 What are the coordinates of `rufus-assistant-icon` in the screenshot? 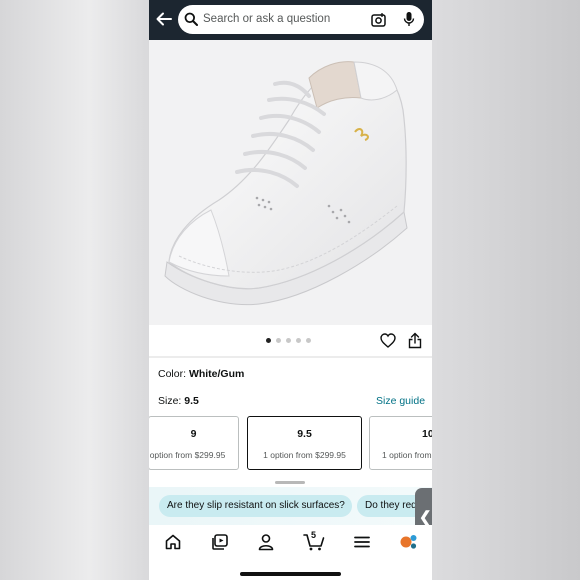 It's located at (409, 542).